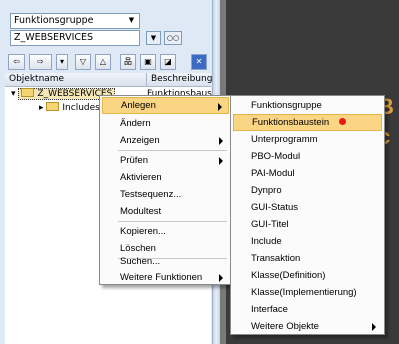 Image resolution: width=399 pixels, height=344 pixels. I want to click on menu-item-anlegen: Anlegen, so click(165, 105).